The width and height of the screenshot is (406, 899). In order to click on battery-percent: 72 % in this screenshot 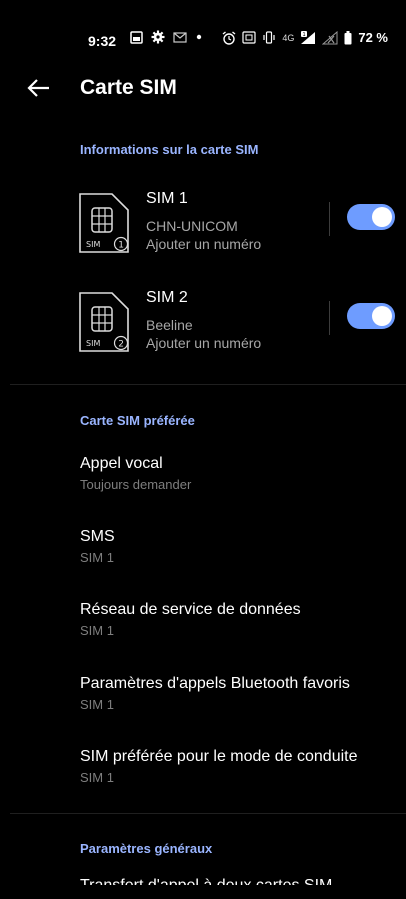, I will do `click(373, 37)`.